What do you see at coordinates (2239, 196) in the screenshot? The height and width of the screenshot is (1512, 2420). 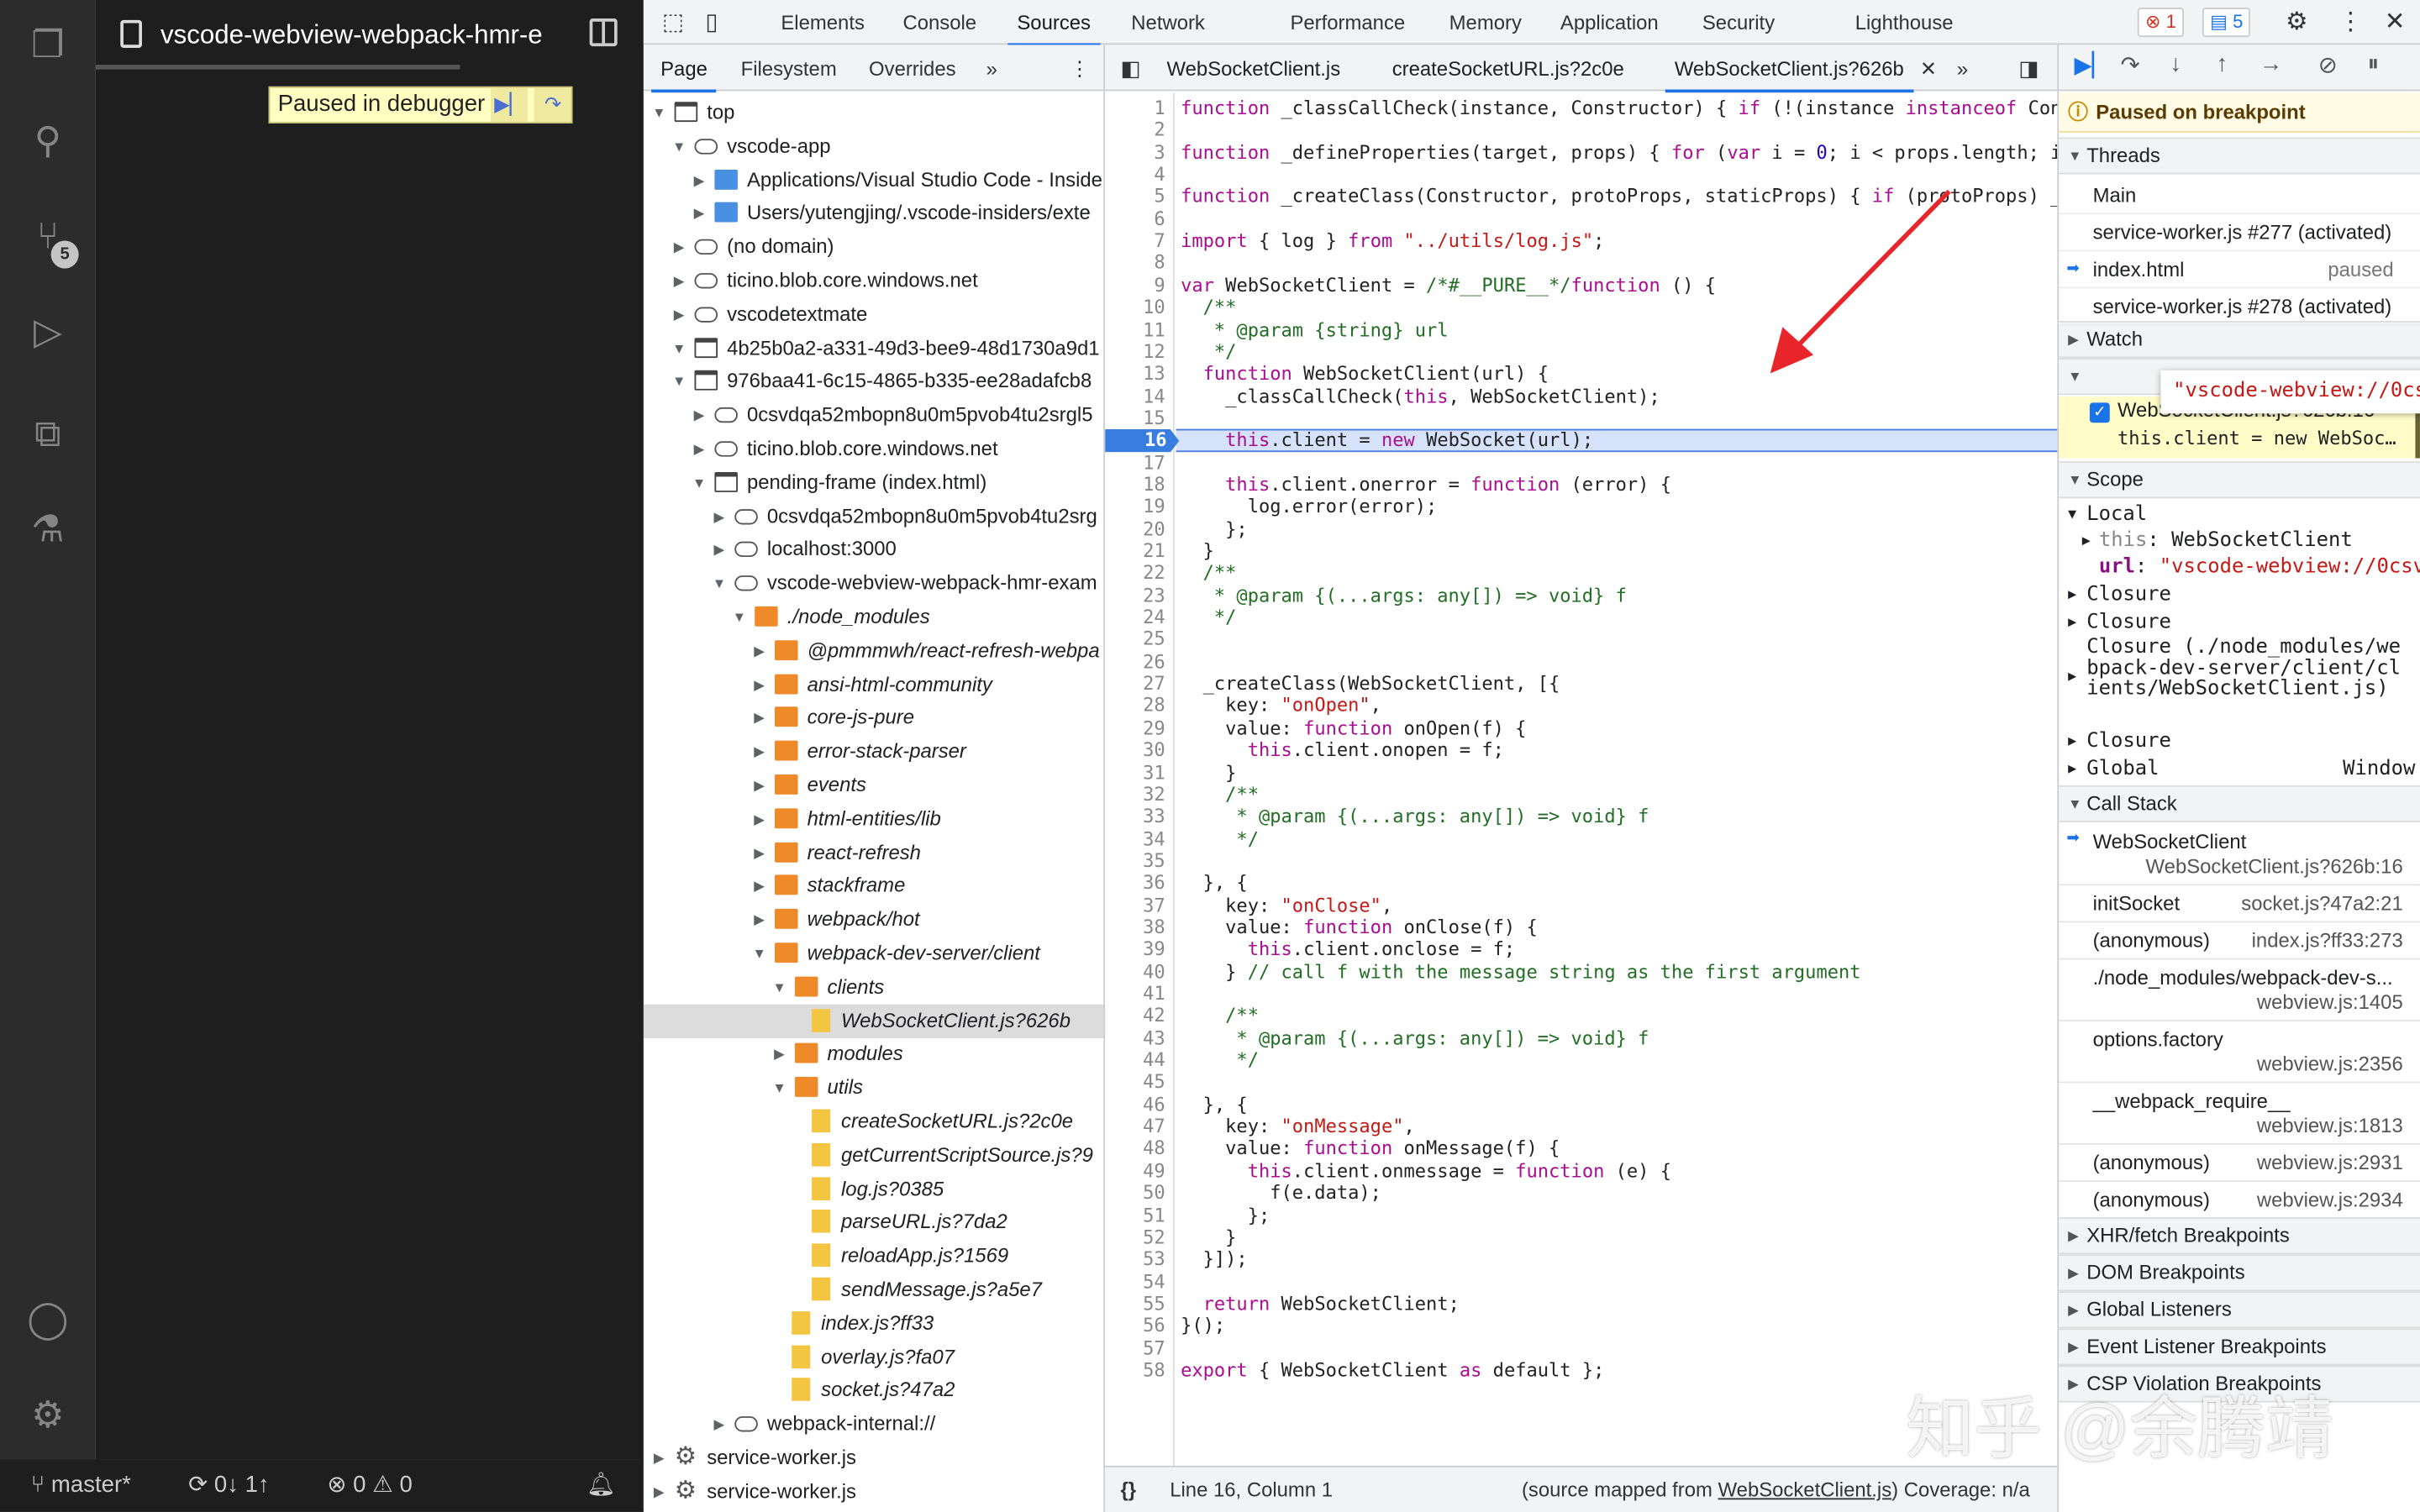 I see `thread-item: Main` at bounding box center [2239, 196].